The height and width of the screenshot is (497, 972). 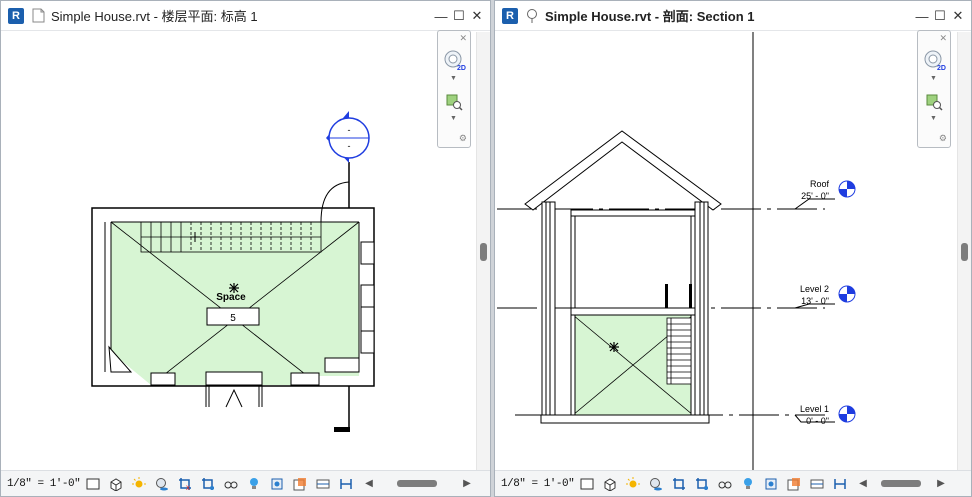 I want to click on view-control-bar: 1/8" = 1'-0" x ◀ ▶, so click(x=245, y=483).